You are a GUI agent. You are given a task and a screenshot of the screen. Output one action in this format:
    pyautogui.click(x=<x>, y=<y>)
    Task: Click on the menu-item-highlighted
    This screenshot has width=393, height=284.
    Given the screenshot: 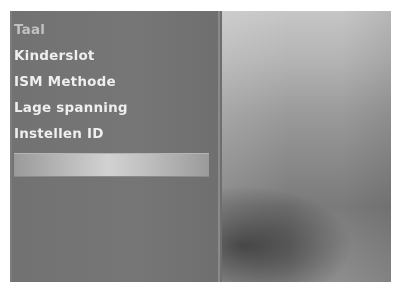 What is the action you would take?
    pyautogui.click(x=111, y=165)
    